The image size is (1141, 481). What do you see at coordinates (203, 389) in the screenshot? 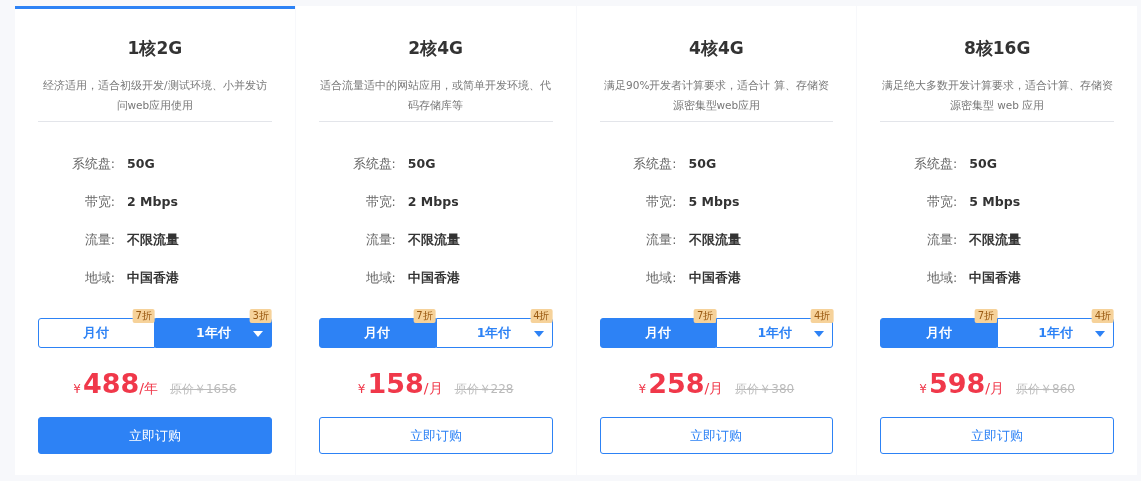
I see `original-price: 原价￥1656` at bounding box center [203, 389].